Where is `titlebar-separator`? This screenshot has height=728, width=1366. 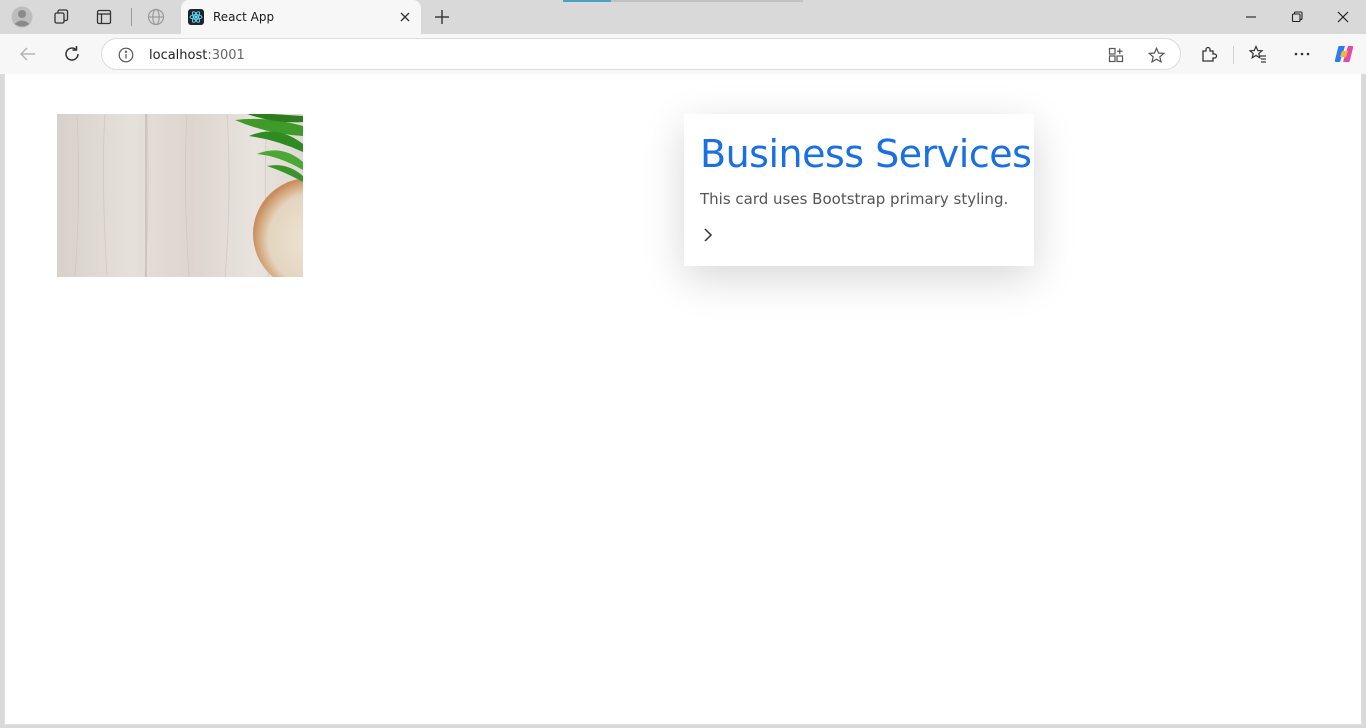
titlebar-separator is located at coordinates (131, 17).